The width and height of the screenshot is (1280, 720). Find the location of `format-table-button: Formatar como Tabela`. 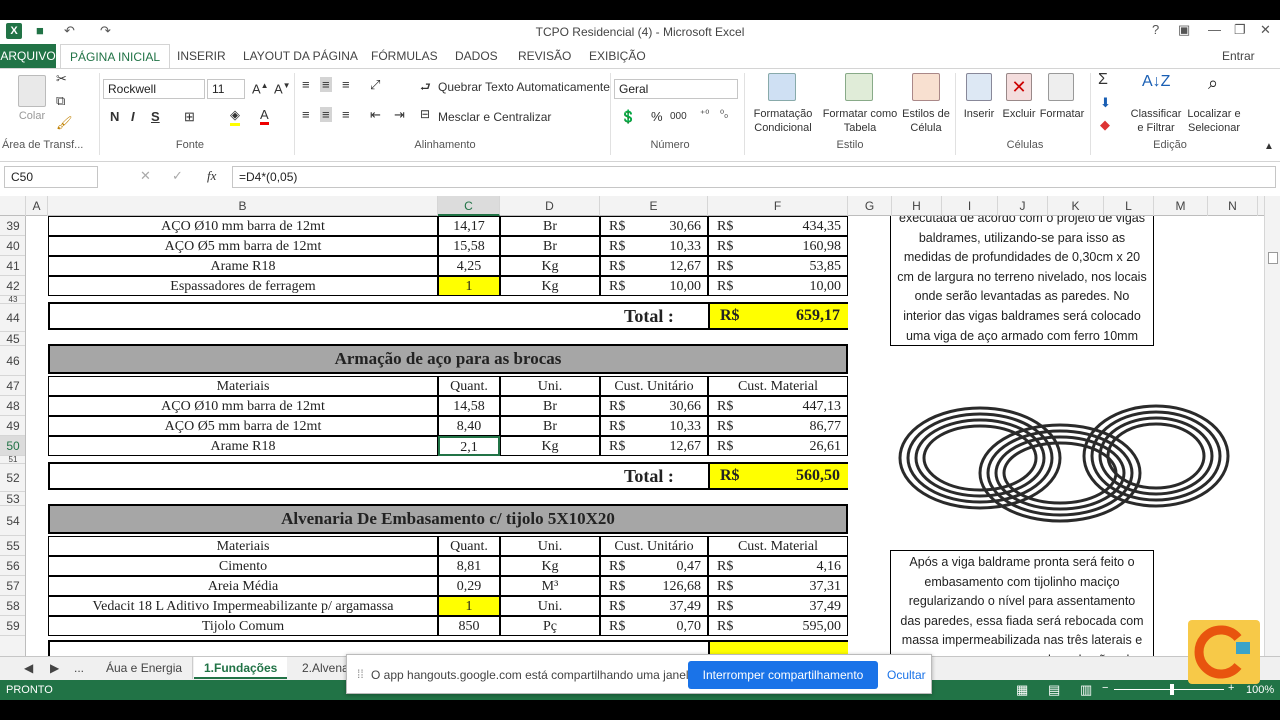

format-table-button: Formatar como Tabela is located at coordinates (860, 121).